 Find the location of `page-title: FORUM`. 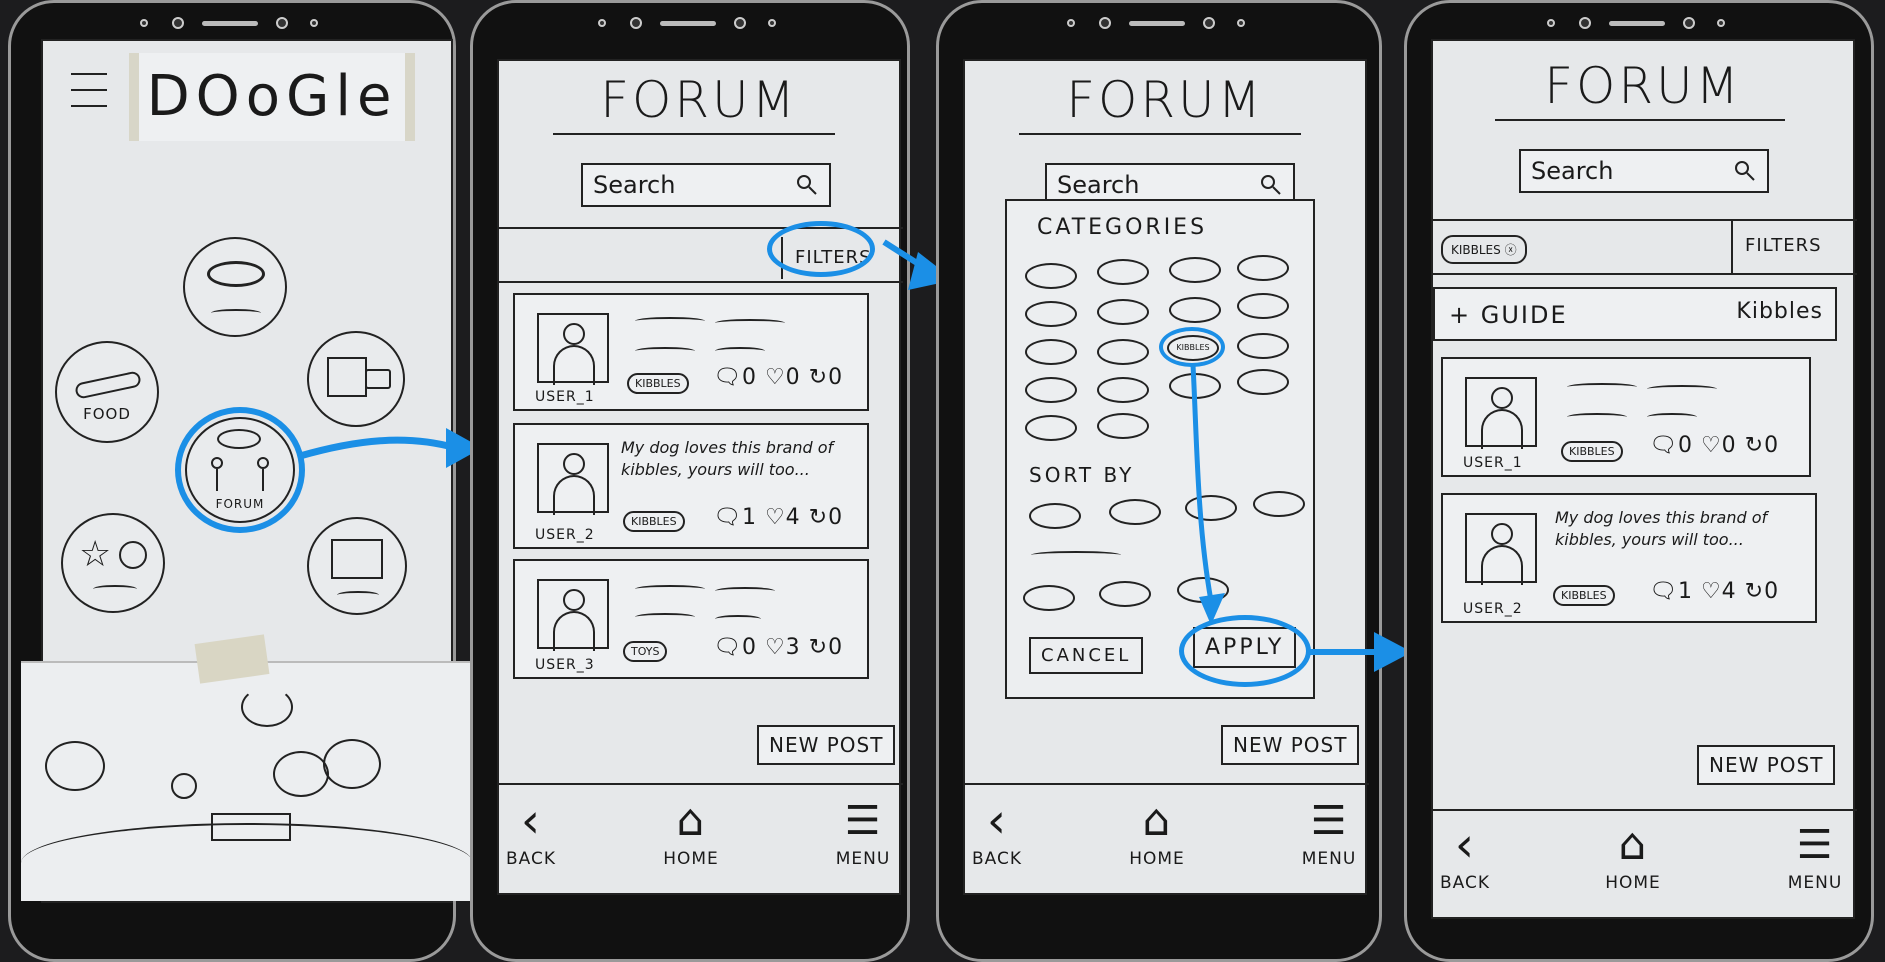

page-title: FORUM is located at coordinates (1643, 86).